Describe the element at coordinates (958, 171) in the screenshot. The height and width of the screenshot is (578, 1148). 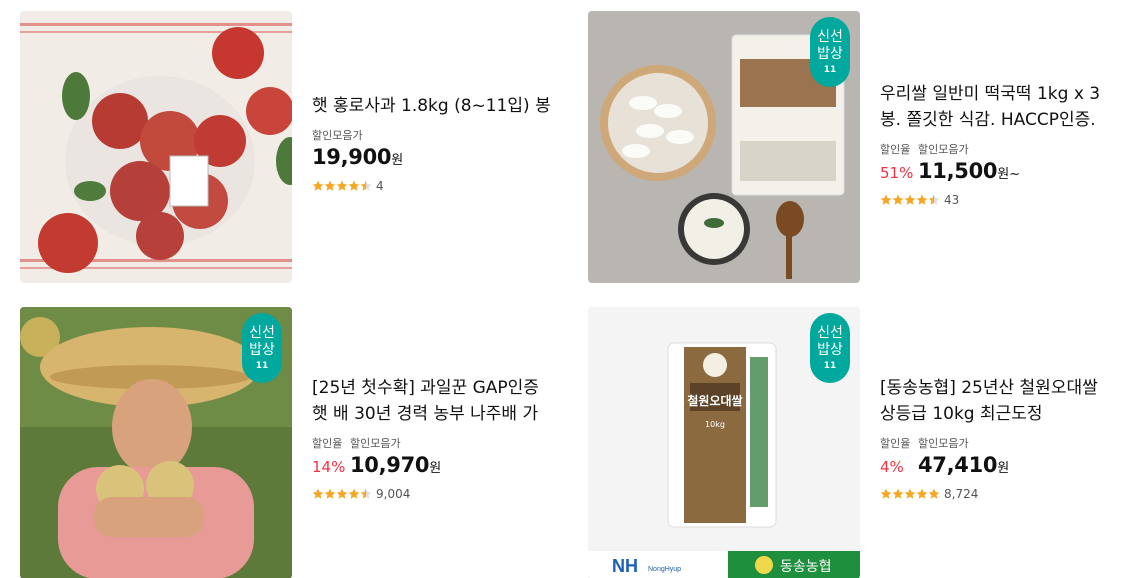
I see `product-price: 11,500` at that location.